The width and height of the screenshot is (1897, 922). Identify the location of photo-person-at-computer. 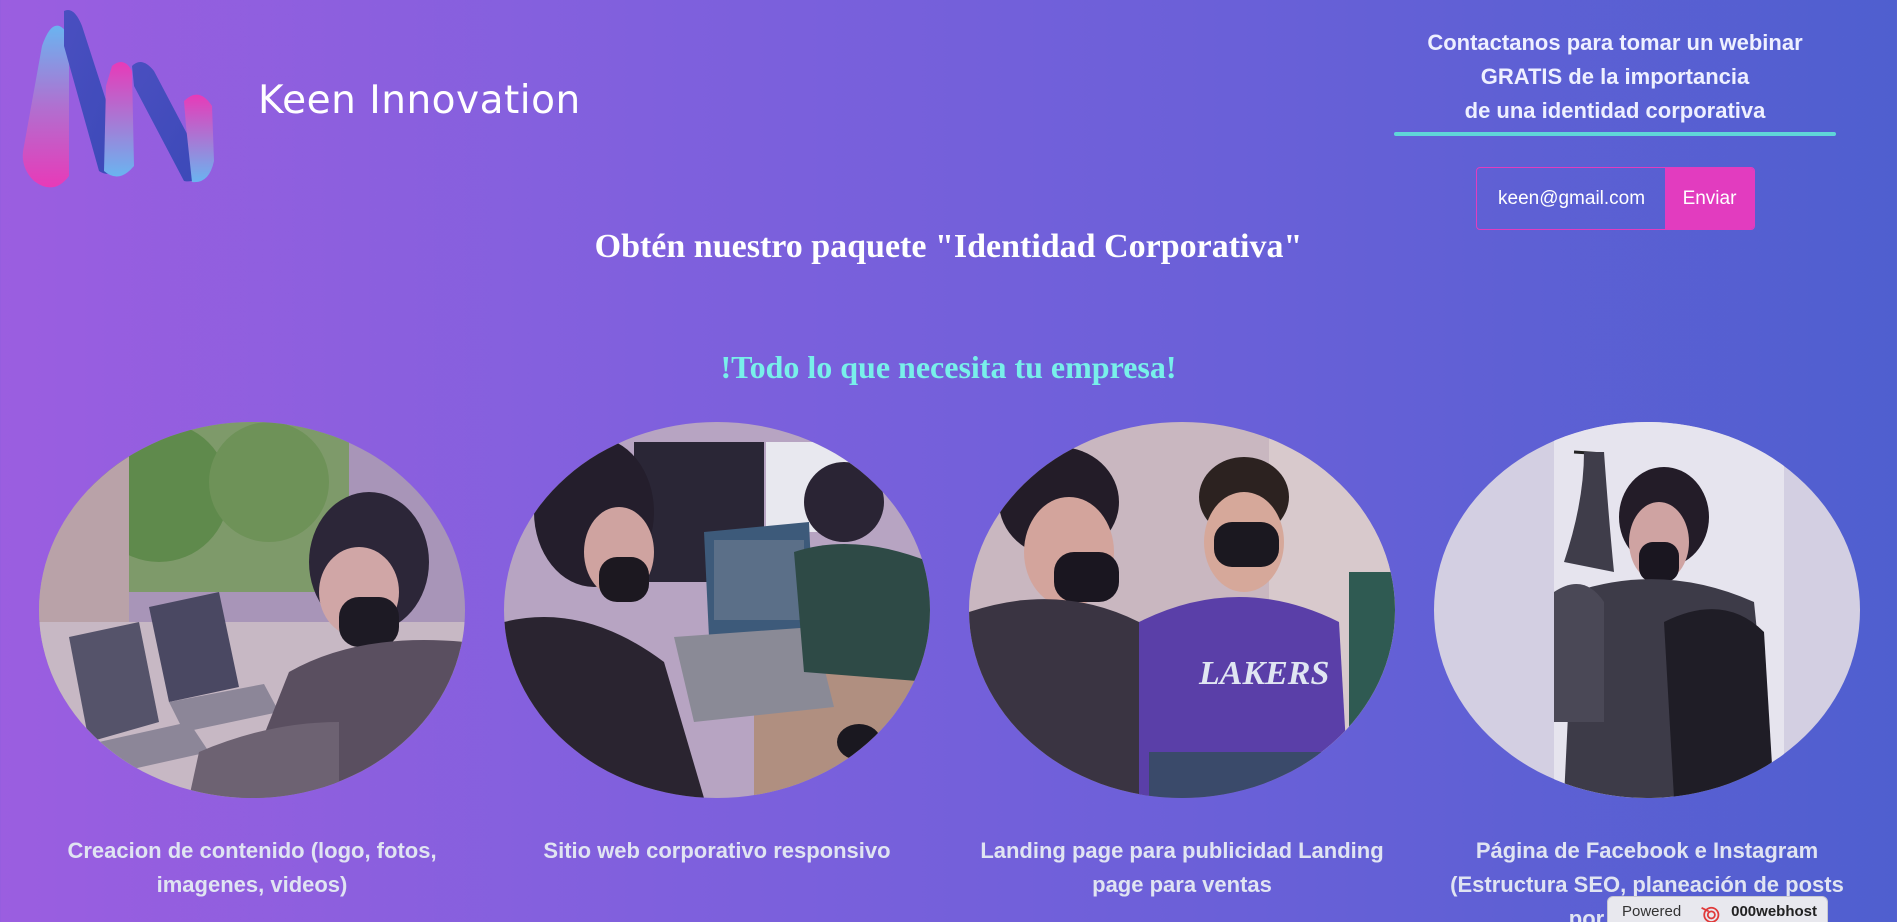
(717, 610).